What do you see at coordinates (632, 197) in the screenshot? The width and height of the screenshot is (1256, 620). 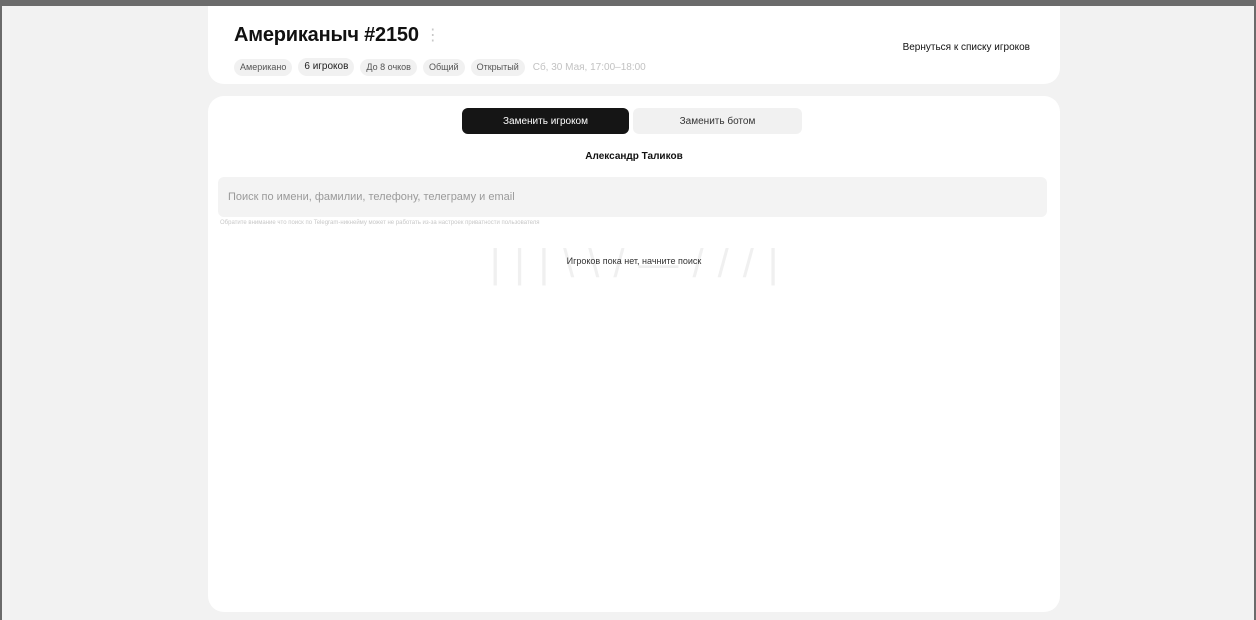 I see `player-search-input` at bounding box center [632, 197].